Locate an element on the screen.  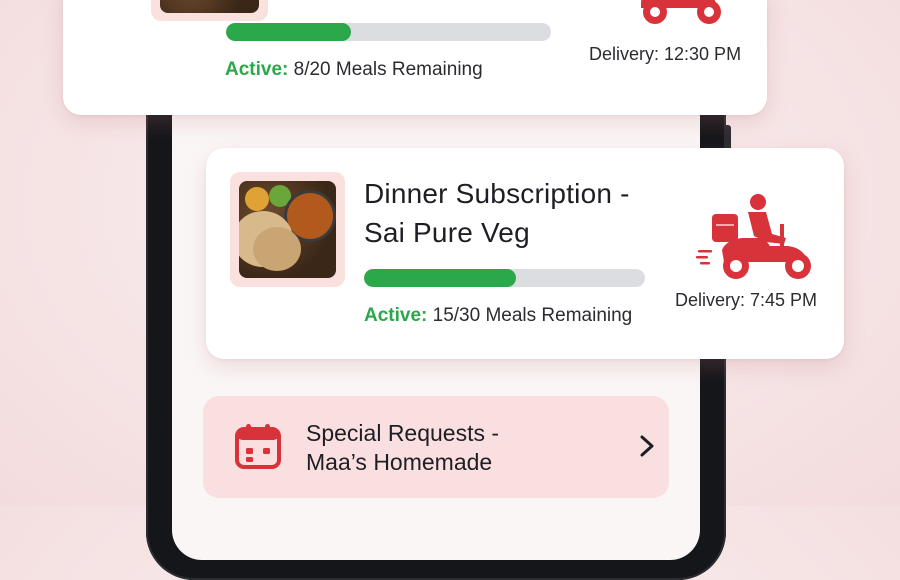
special-requests-item: Special Requests - Maa’s Homemade is located at coordinates (436, 447).